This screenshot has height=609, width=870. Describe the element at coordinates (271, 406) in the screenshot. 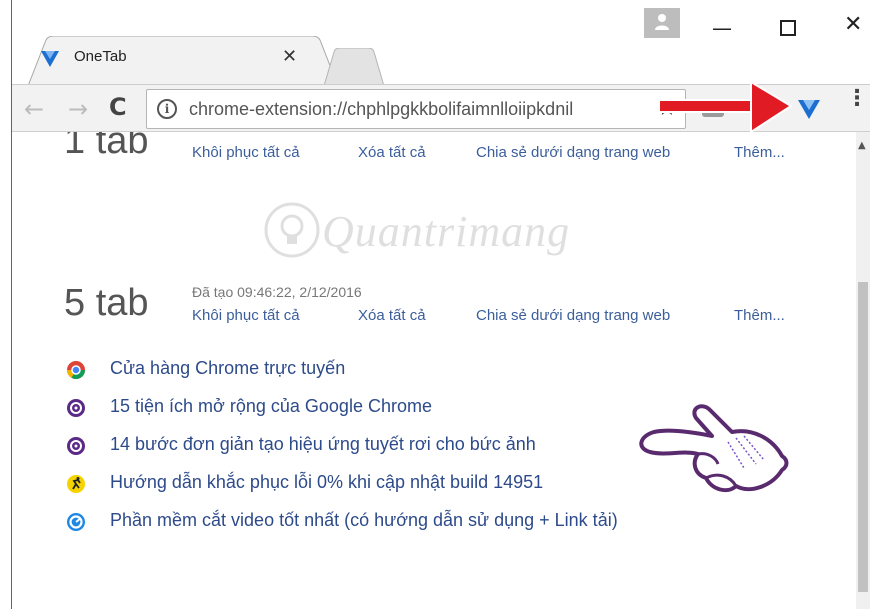

I see `tab-link: 15 tiện ích mở rộng của Google Chrome` at that location.